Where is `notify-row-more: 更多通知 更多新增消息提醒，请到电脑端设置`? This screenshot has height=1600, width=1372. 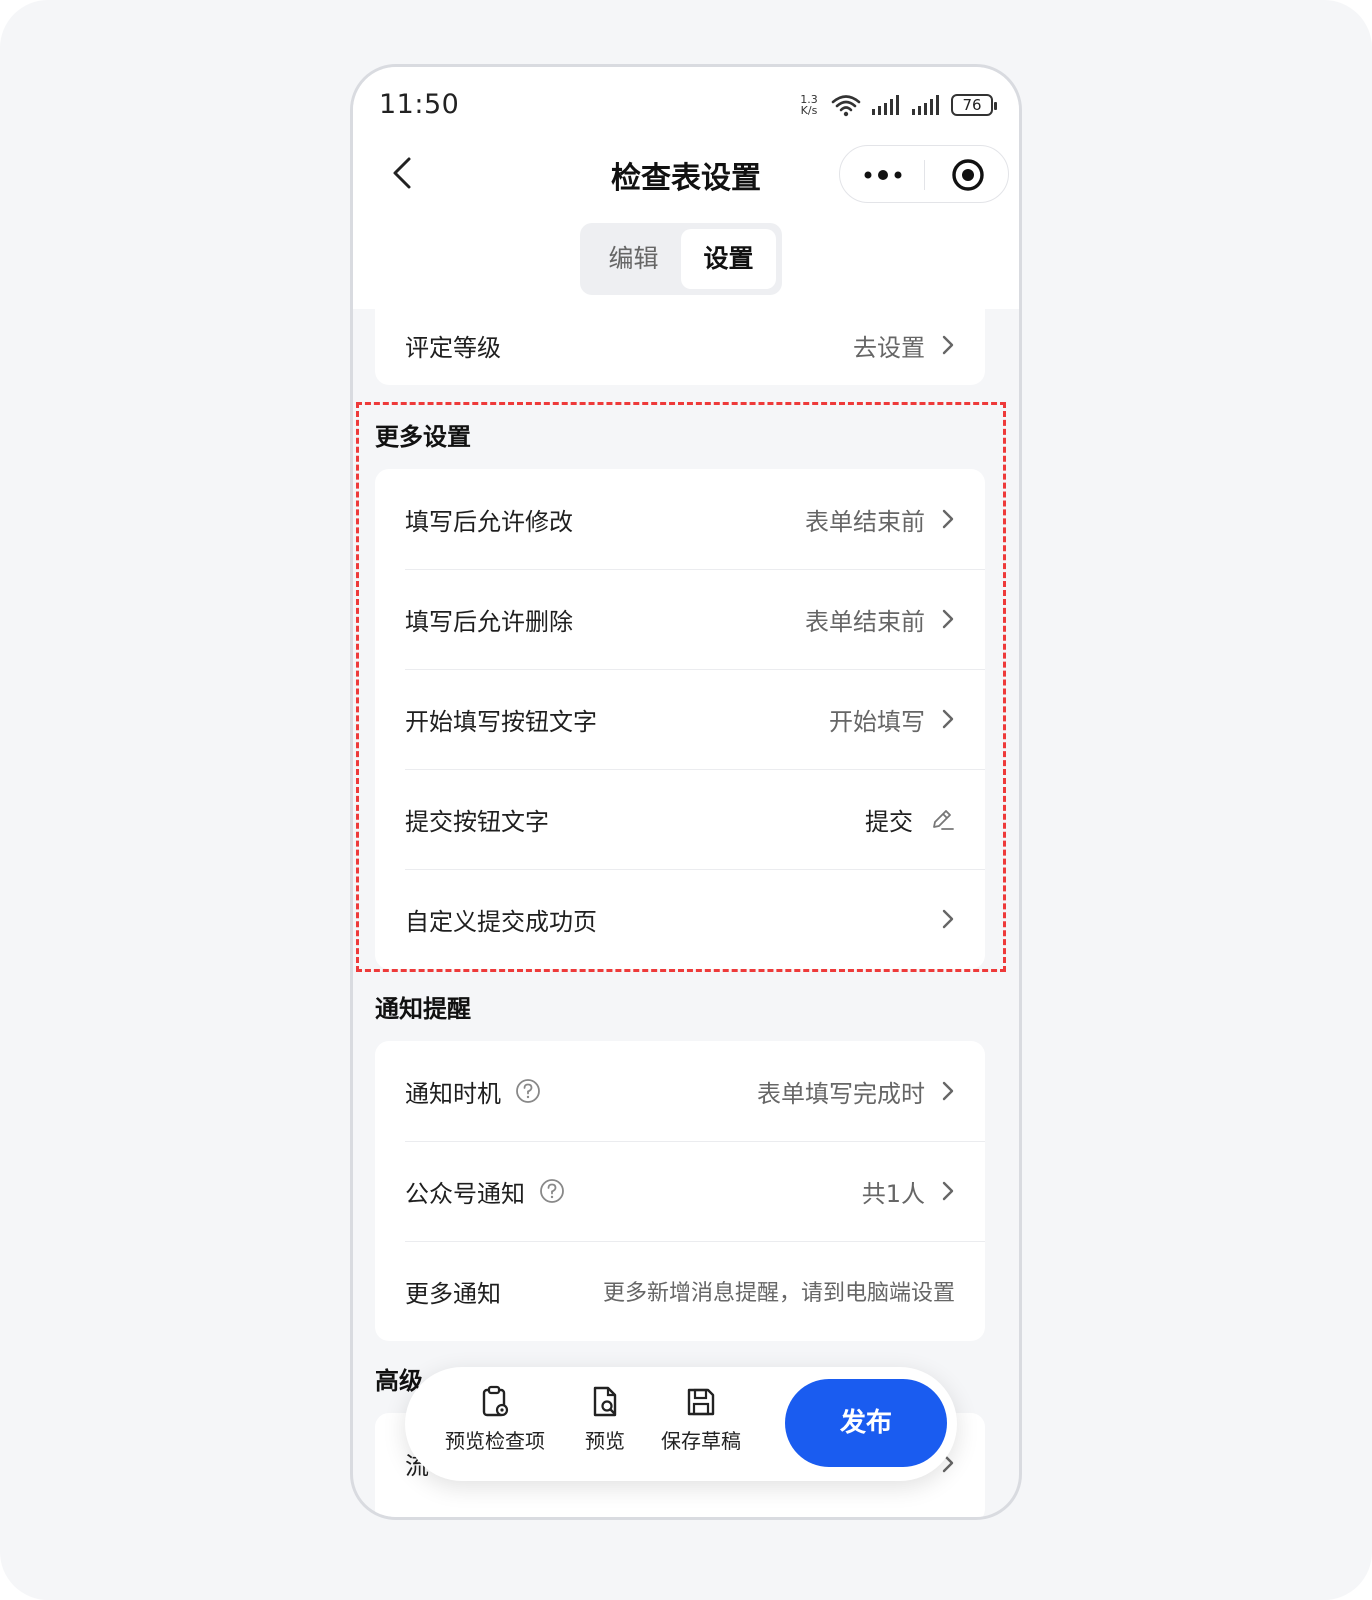 notify-row-more: 更多通知 更多新增消息提醒，请到电脑端设置 is located at coordinates (680, 1291).